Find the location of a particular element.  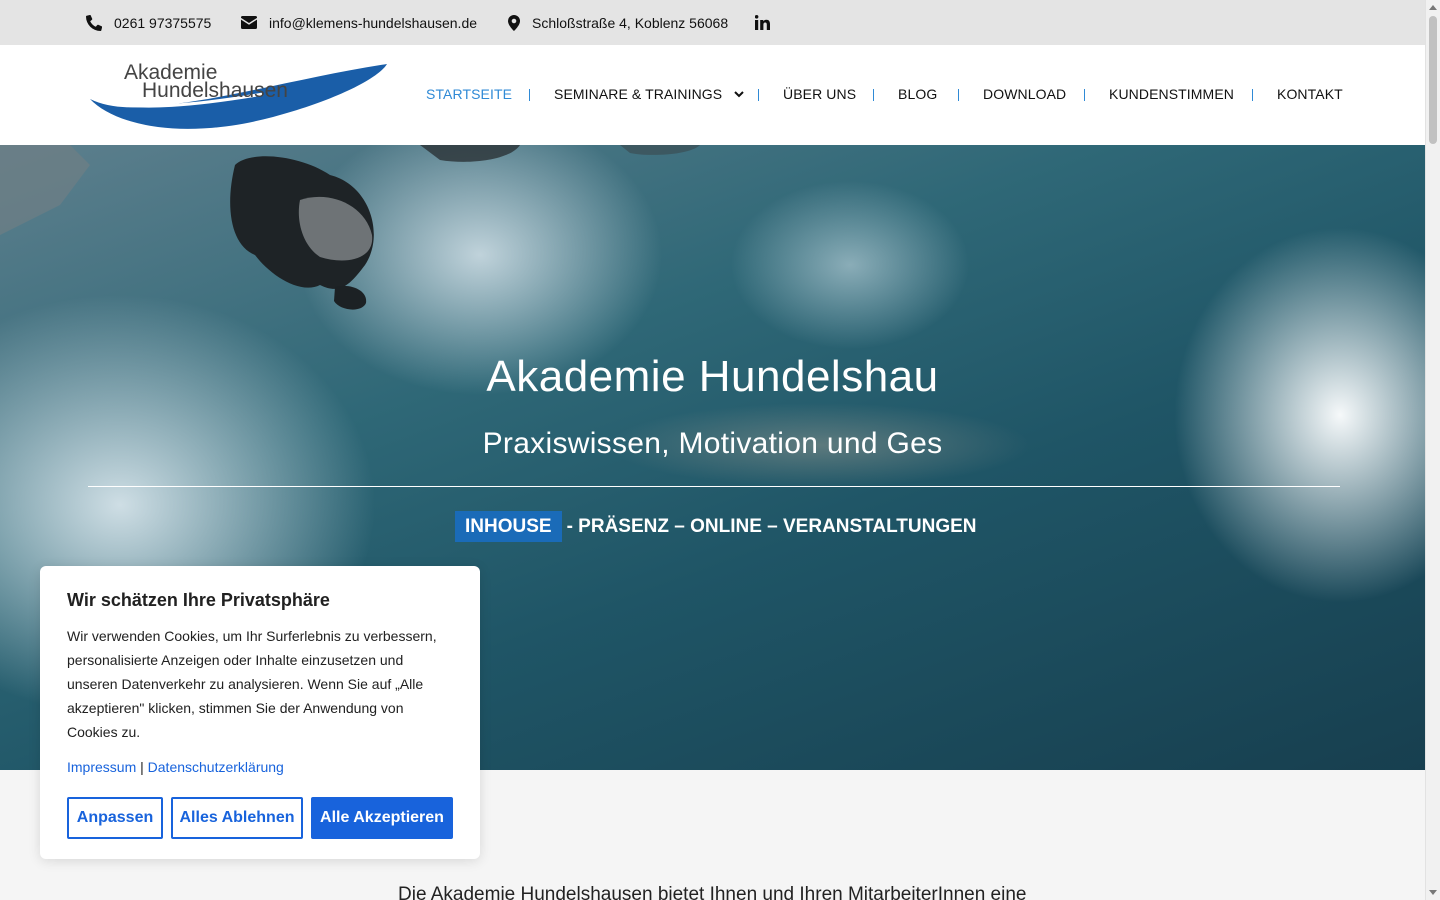

phone-number: 0261 97375575 is located at coordinates (163, 22).